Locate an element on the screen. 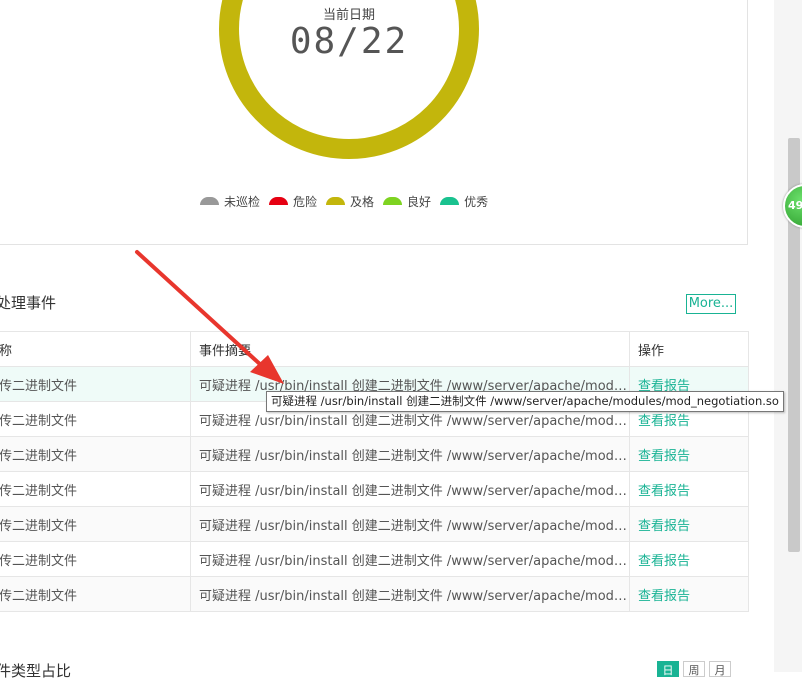  legend-label: 优秀 is located at coordinates (476, 201).